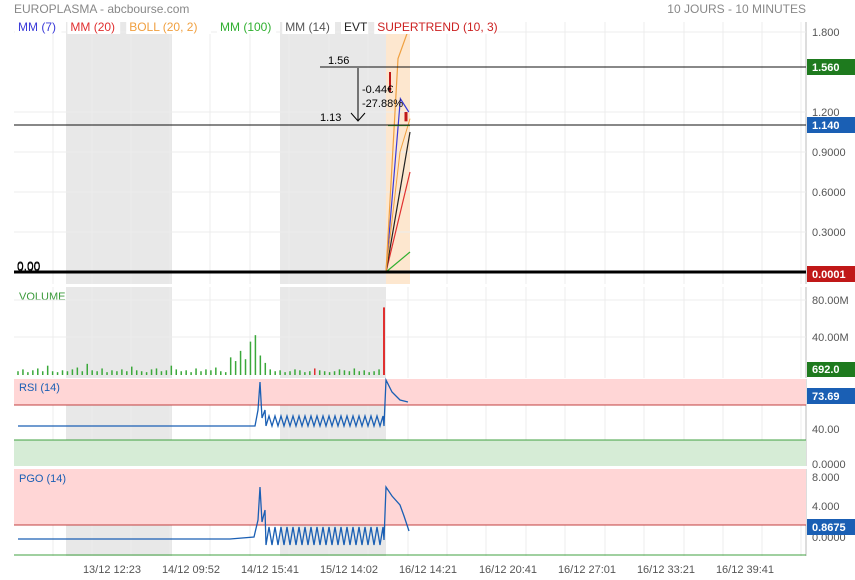 This screenshot has width=855, height=580. What do you see at coordinates (745, 570) in the screenshot?
I see `x-tick-label: 16/12 39:41` at bounding box center [745, 570].